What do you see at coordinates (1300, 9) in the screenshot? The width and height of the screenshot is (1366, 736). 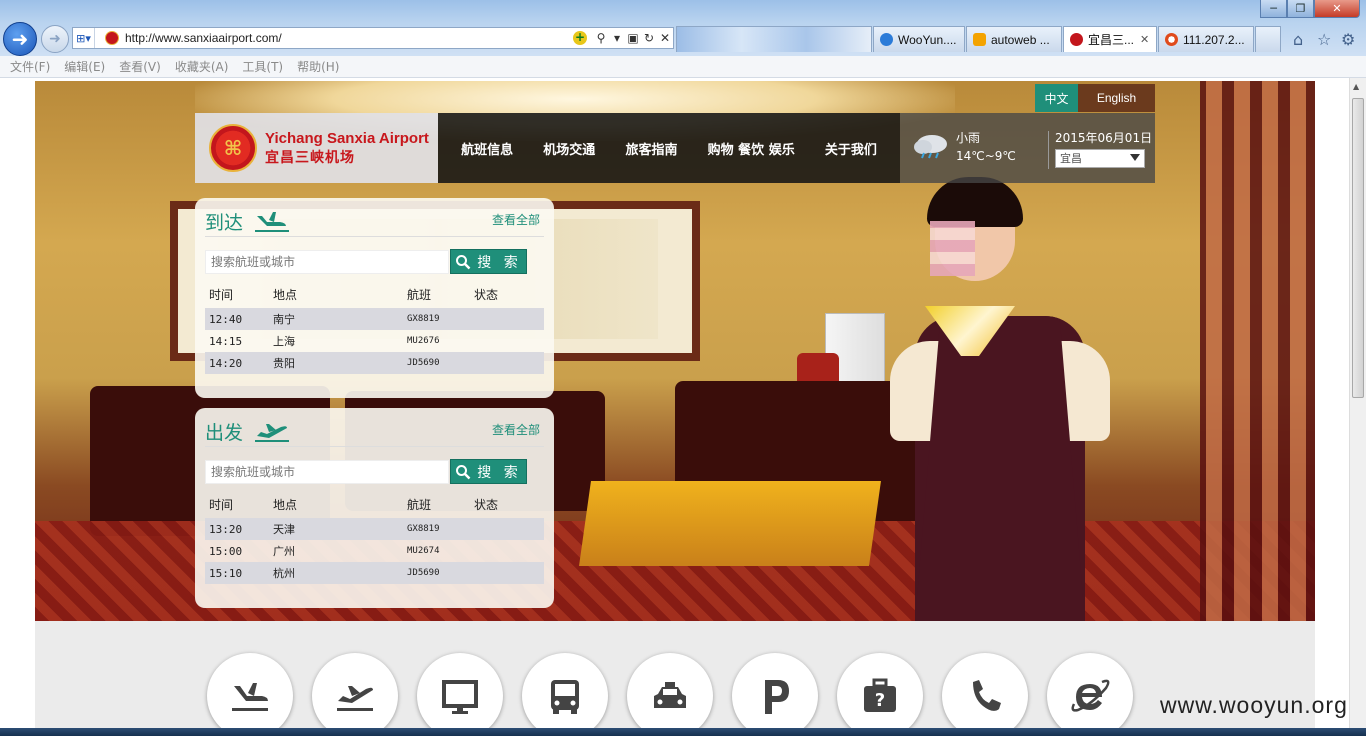 I see `maximize-button: ❐` at bounding box center [1300, 9].